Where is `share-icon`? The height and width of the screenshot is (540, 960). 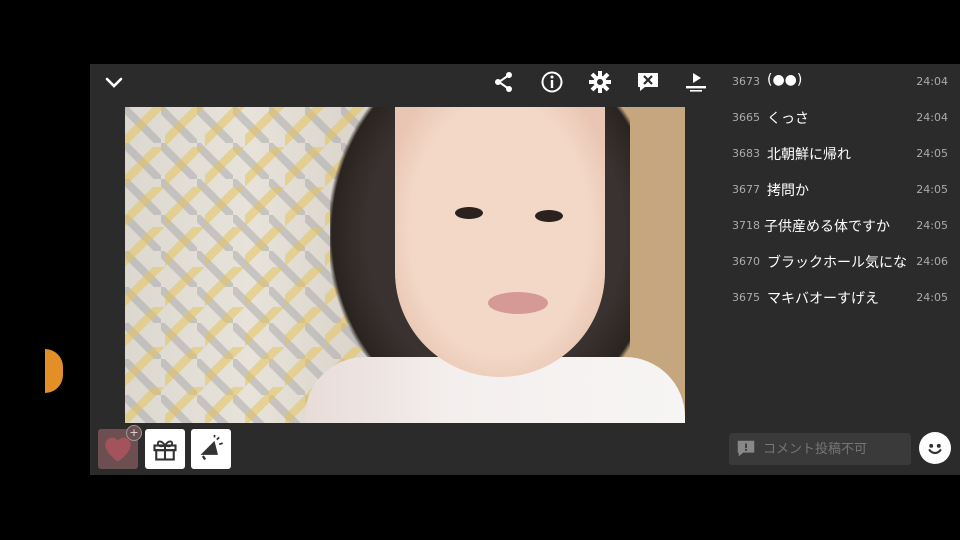 share-icon is located at coordinates (504, 82).